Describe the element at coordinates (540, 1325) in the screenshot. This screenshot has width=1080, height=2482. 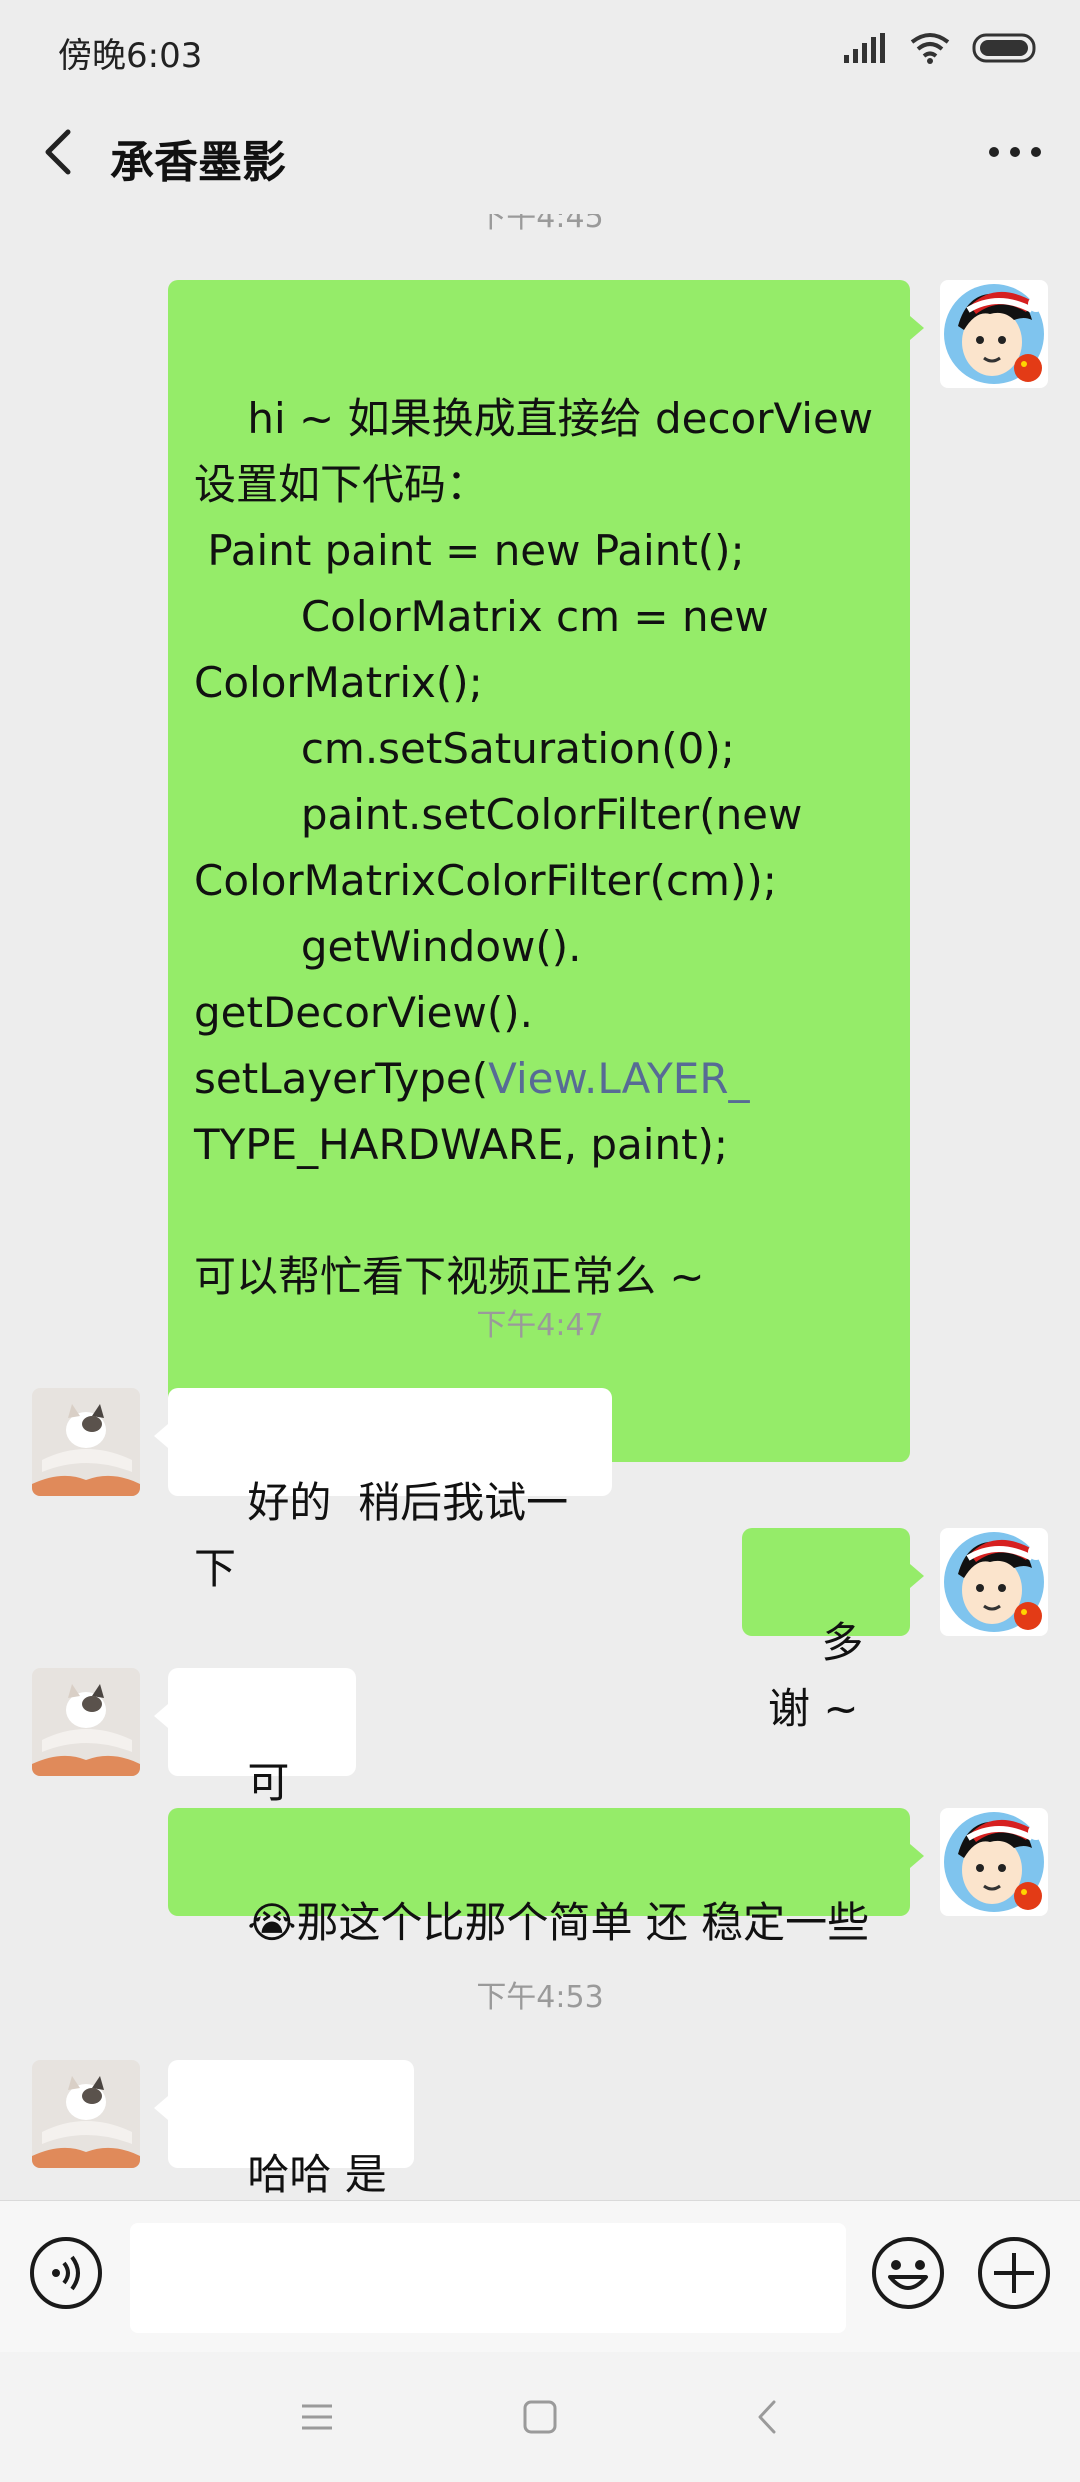
I see `timestamp: 下午4:47` at that location.